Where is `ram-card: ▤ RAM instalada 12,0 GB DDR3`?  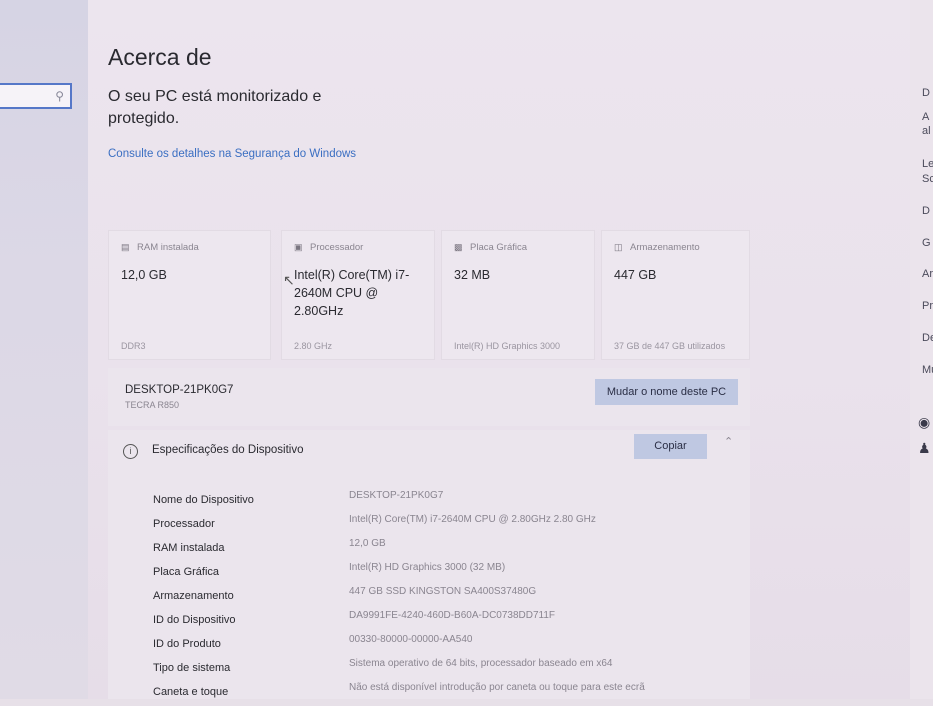 ram-card: ▤ RAM instalada 12,0 GB DDR3 is located at coordinates (189, 295).